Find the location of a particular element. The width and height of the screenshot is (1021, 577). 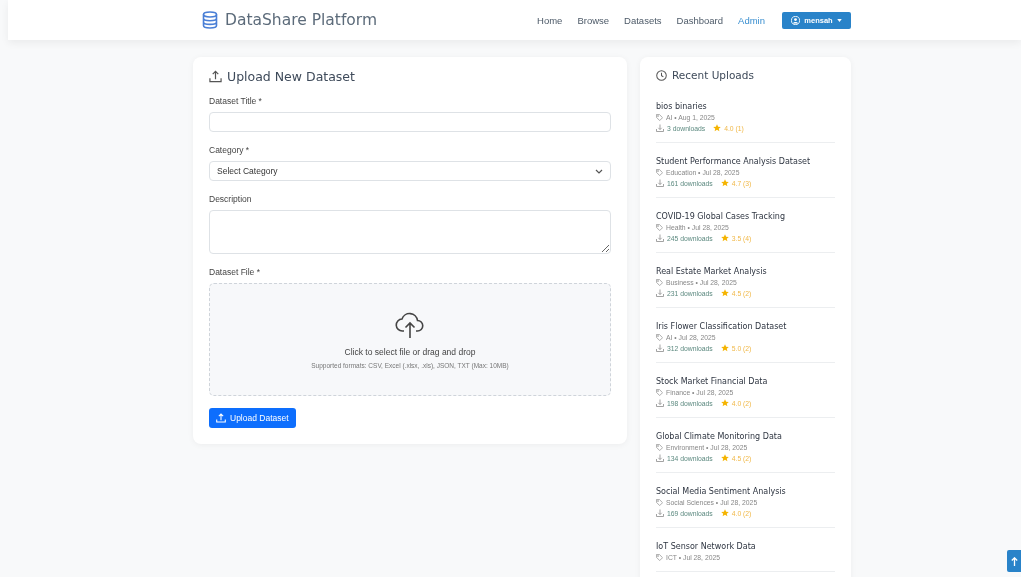

description-field is located at coordinates (410, 232).